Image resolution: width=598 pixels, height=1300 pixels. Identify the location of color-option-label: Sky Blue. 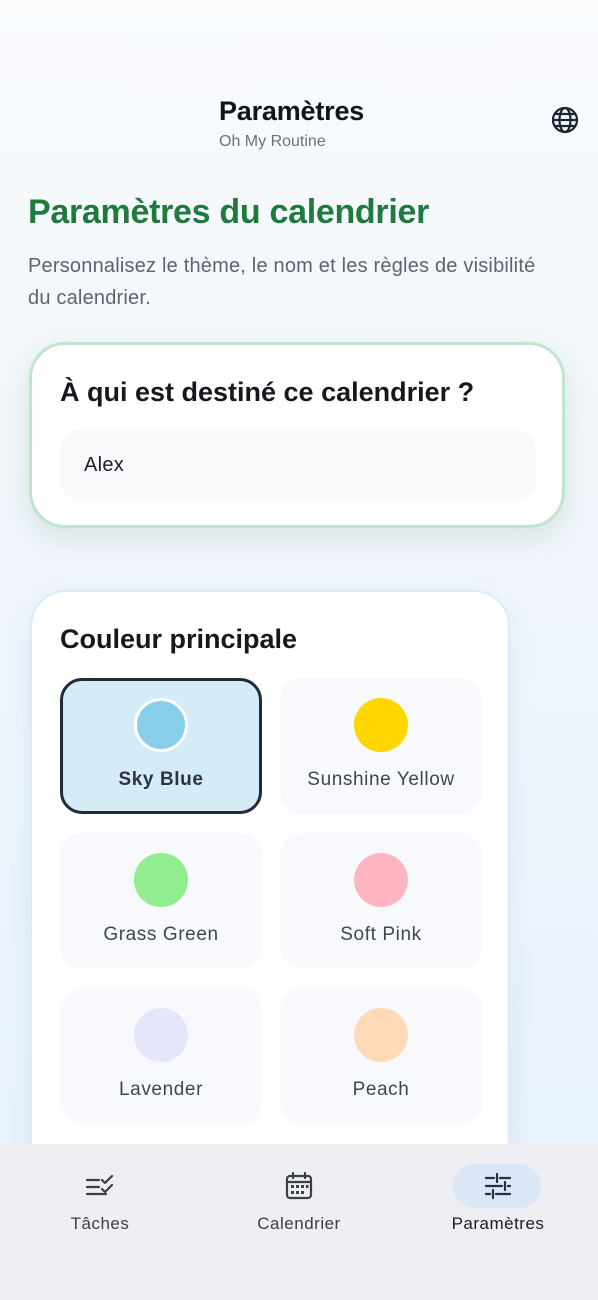
(161, 779).